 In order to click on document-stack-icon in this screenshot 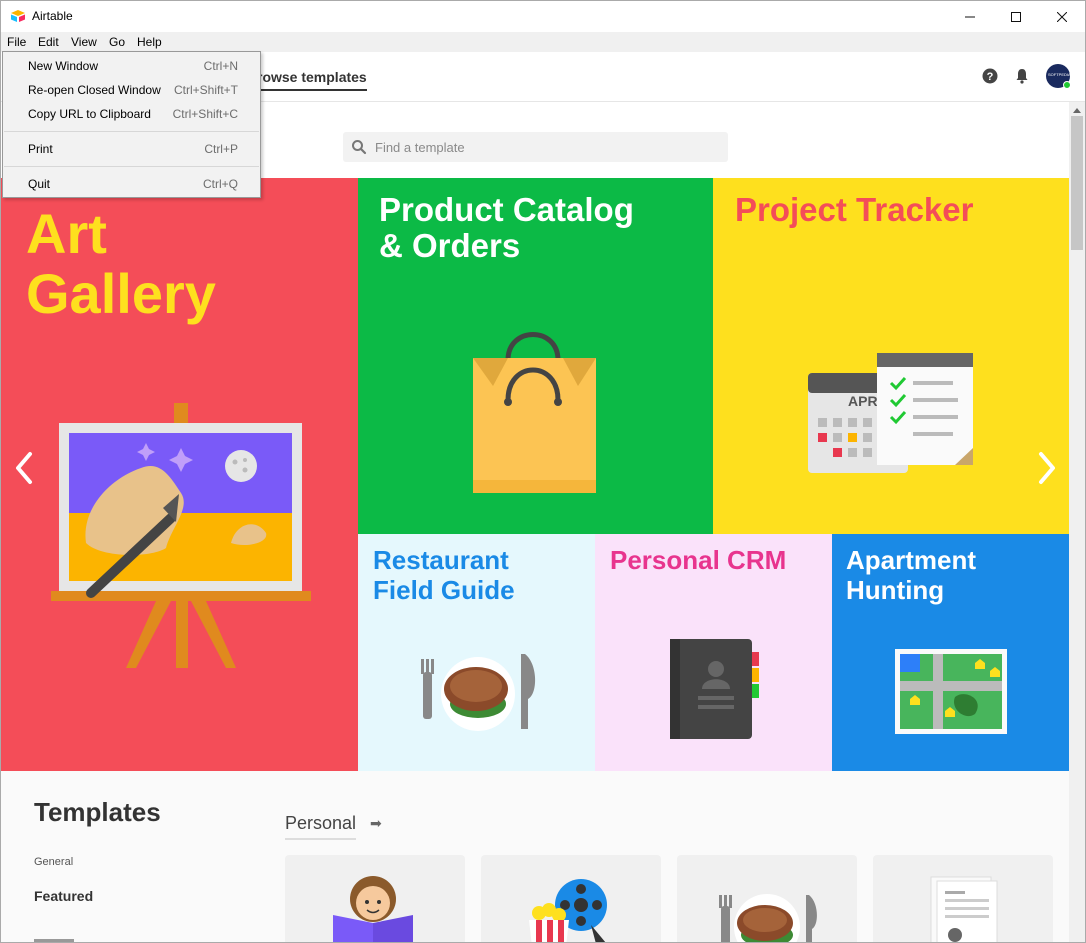, I will do `click(964, 909)`.